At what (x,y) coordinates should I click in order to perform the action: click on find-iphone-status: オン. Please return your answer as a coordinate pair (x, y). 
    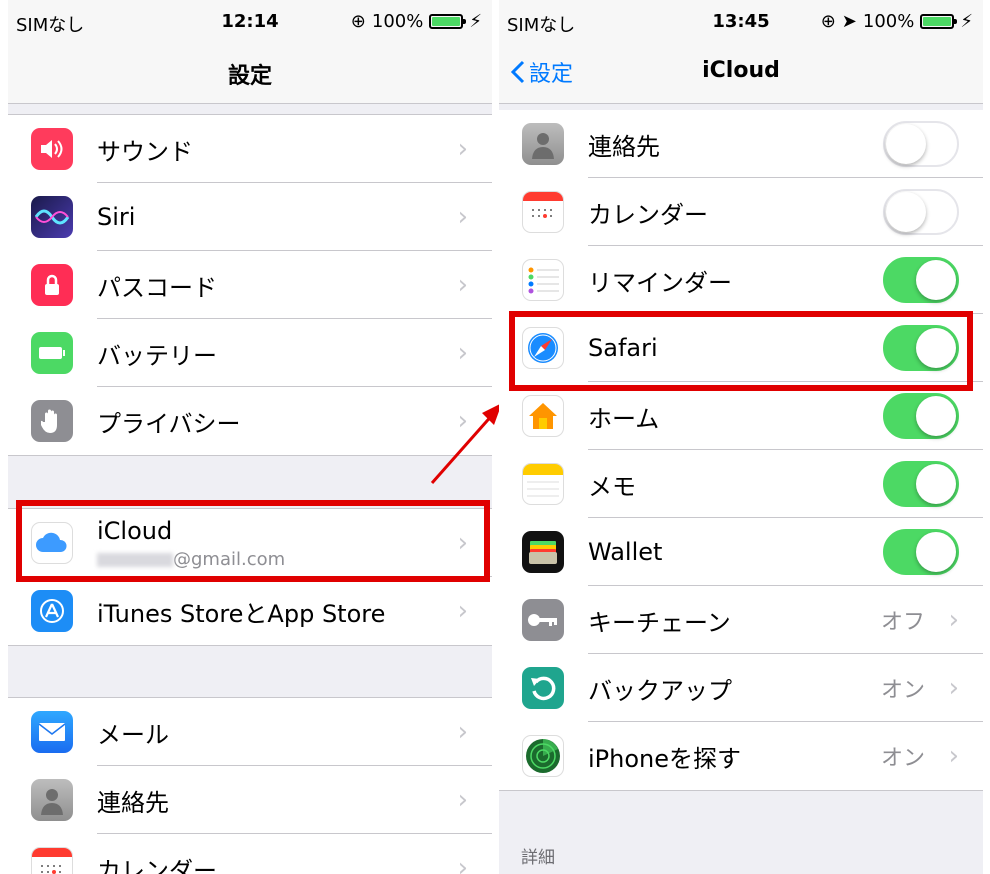
    Looking at the image, I should click on (902, 758).